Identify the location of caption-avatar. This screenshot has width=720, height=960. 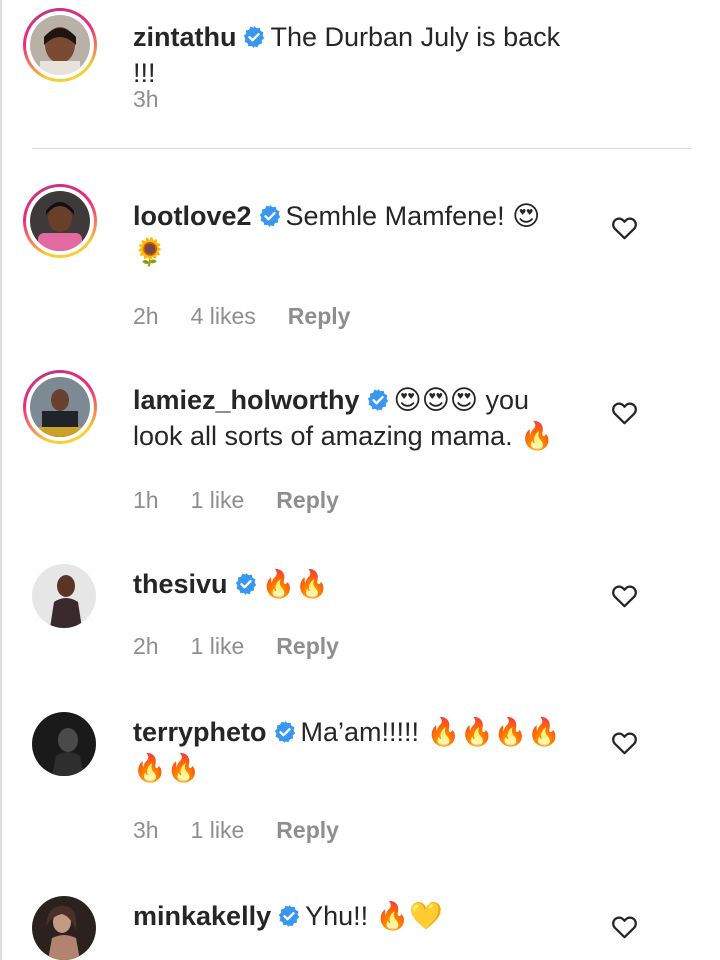
(60, 45).